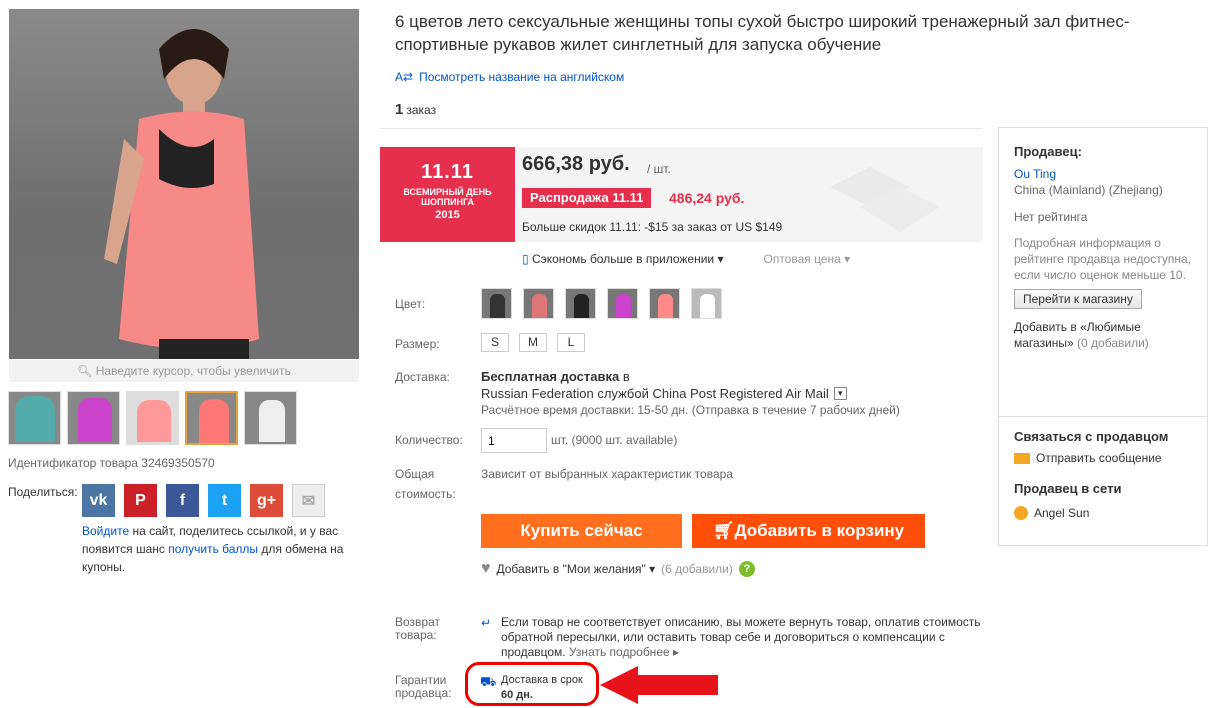 The image size is (1232, 708). Describe the element at coordinates (525, 259) in the screenshot. I see `phone-icon: ▯` at that location.